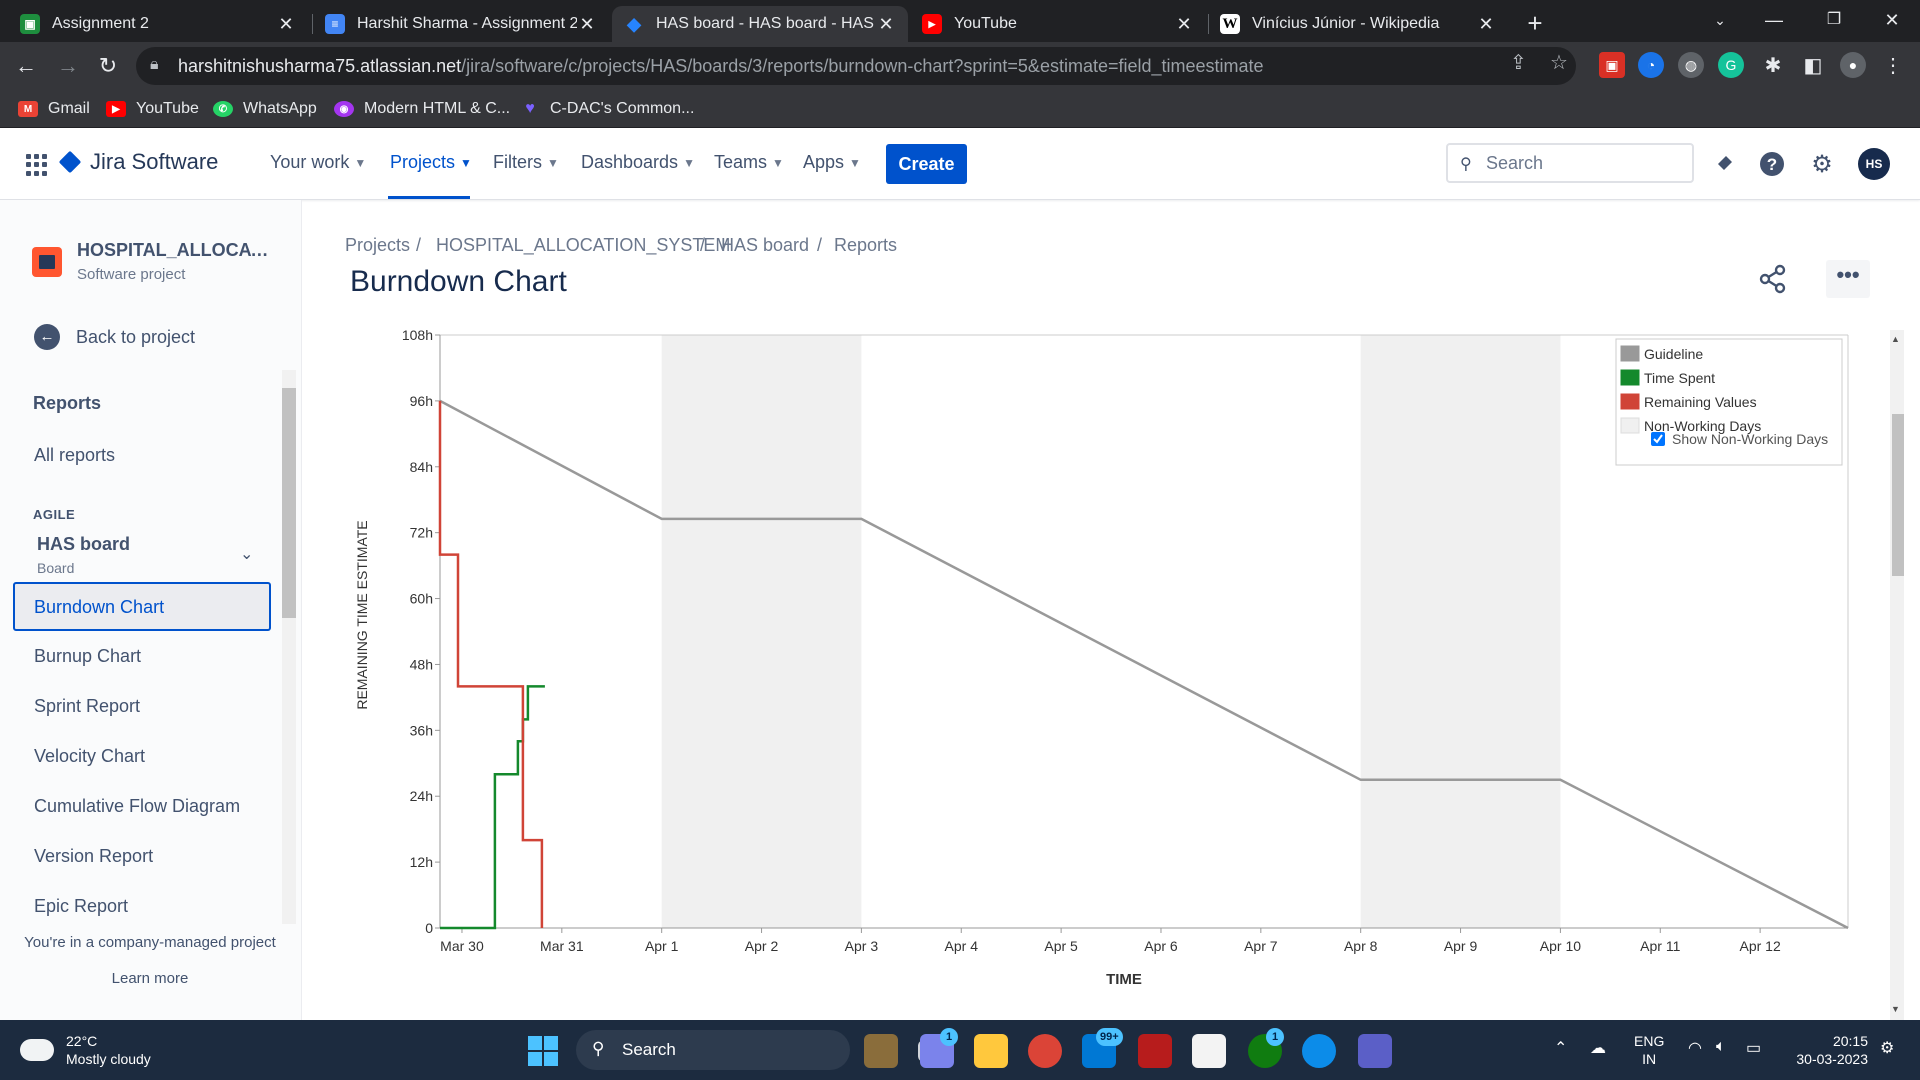 Image resolution: width=1920 pixels, height=1080 pixels. Describe the element at coordinates (832, 162) in the screenshot. I see `nav-apps: Apps ▼` at that location.